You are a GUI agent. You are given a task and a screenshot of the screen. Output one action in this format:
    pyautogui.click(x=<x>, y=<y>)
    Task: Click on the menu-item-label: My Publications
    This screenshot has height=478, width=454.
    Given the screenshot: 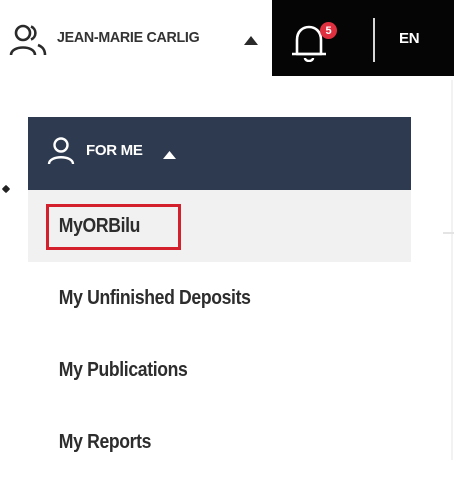 What is the action you would take?
    pyautogui.click(x=123, y=369)
    